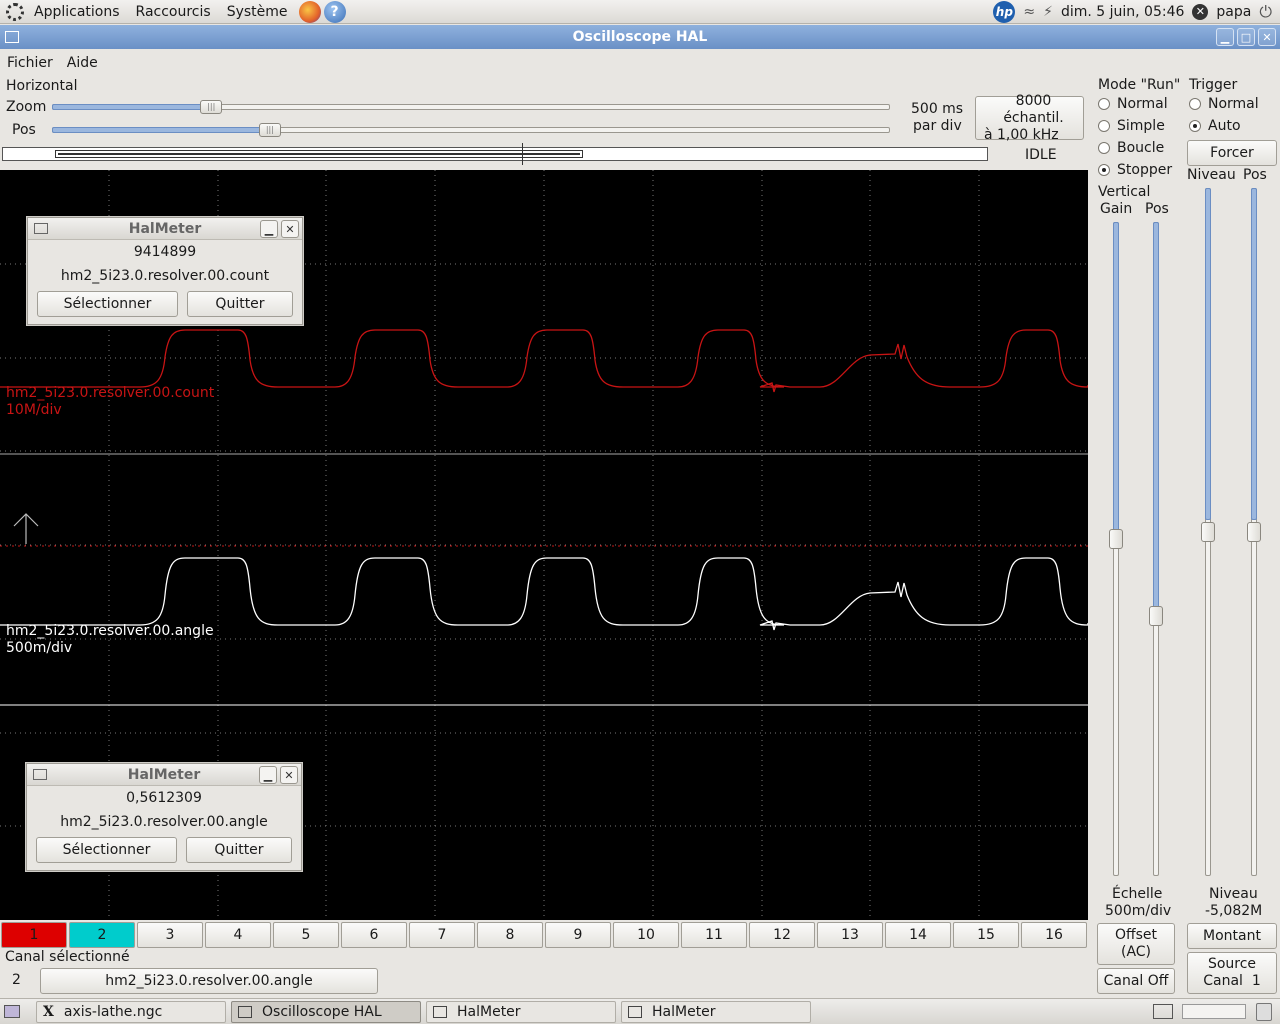  Describe the element at coordinates (1004, 11) in the screenshot. I see `hp-icon: hp` at that location.